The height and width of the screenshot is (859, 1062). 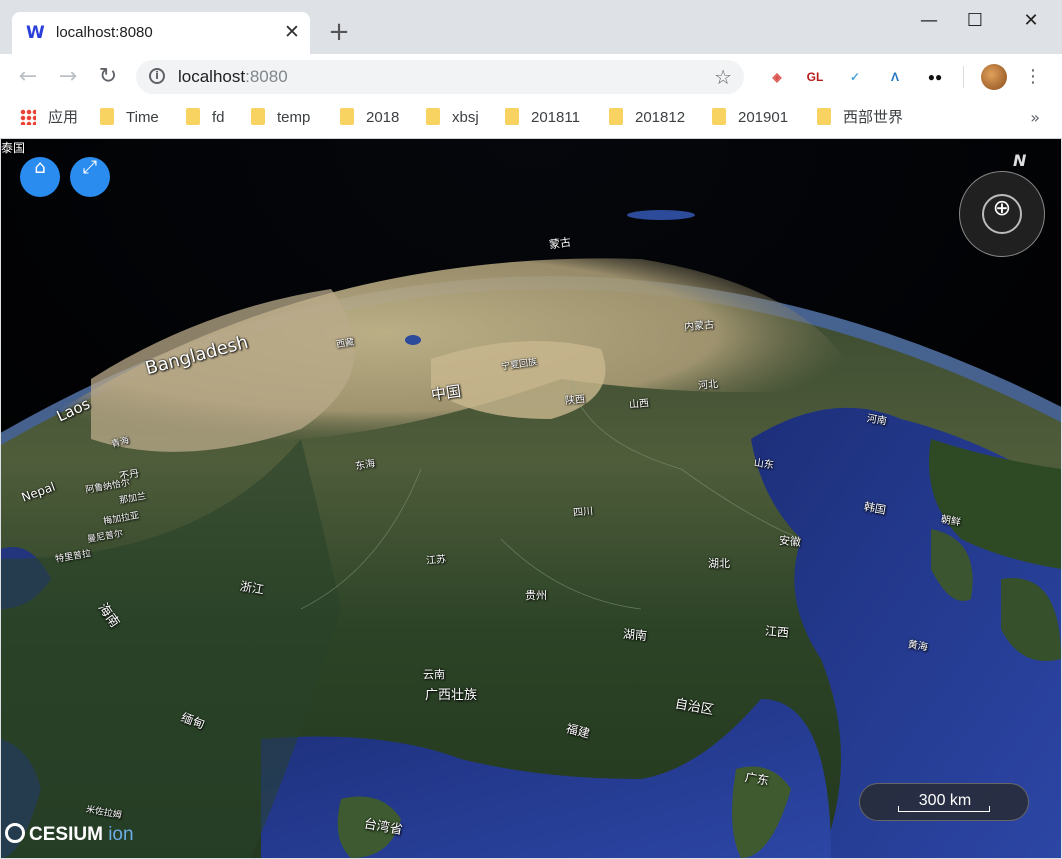 I want to click on map-place-label: 中国, so click(x=446, y=392).